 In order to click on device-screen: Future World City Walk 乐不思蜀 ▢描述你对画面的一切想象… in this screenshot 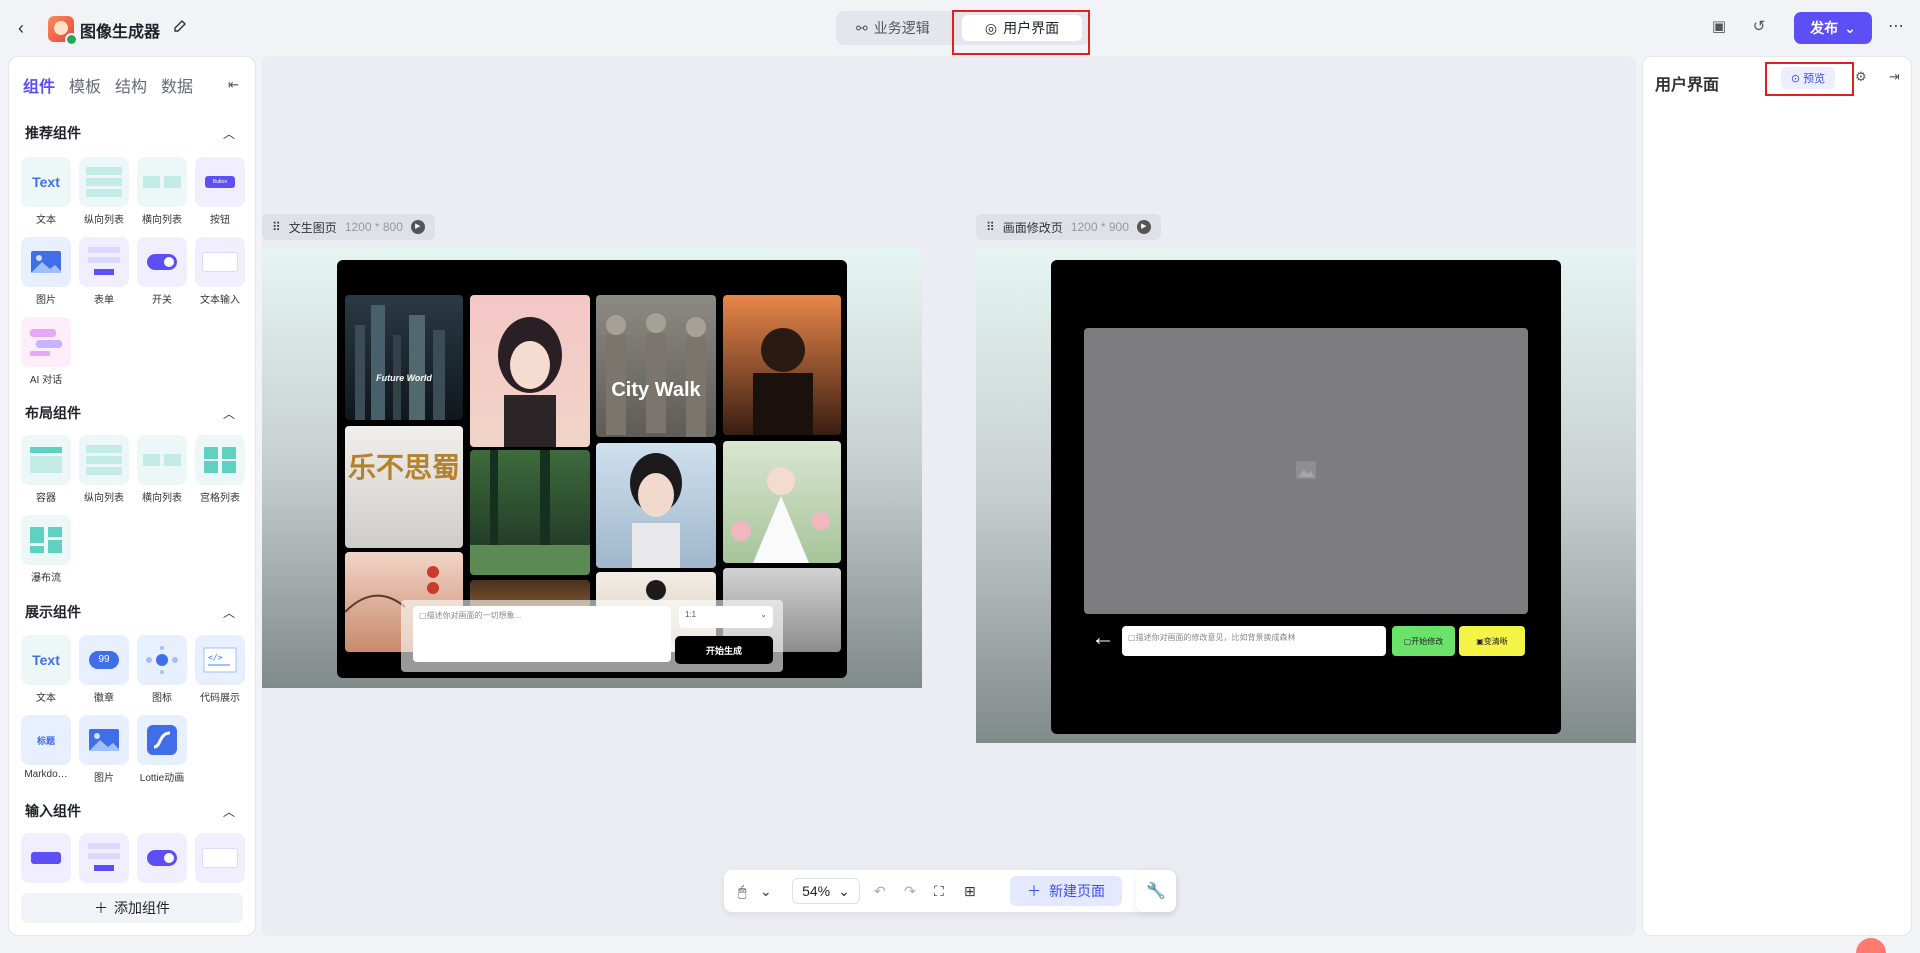, I will do `click(592, 469)`.